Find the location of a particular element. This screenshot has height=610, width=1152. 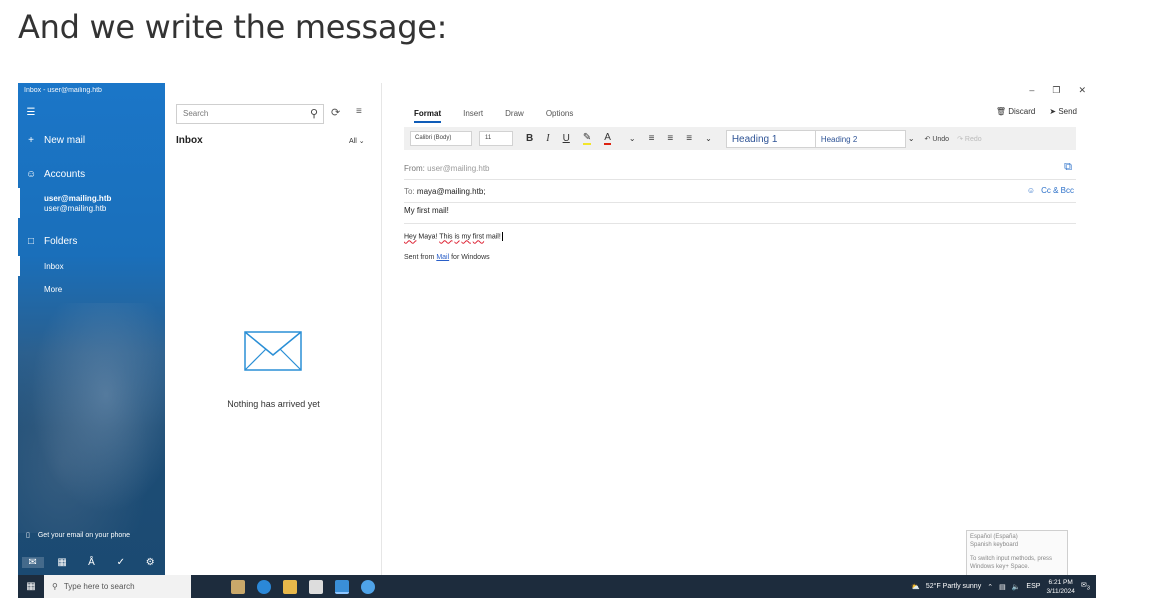

inbox-selection-marker is located at coordinates (19, 266).